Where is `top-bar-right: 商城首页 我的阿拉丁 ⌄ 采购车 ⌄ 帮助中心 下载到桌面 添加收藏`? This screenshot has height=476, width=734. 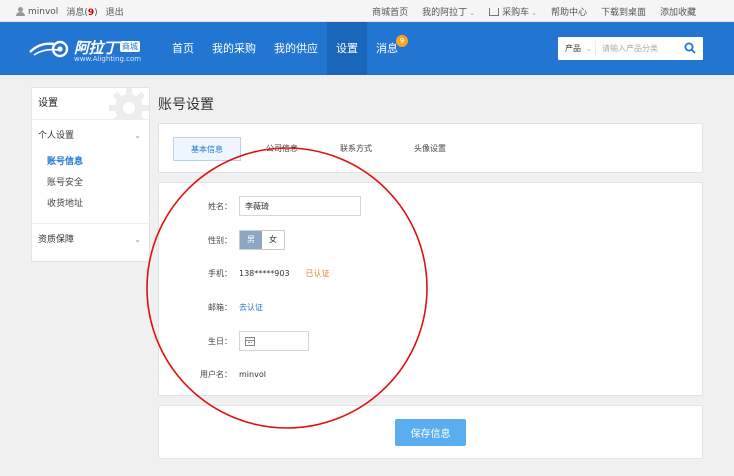 top-bar-right: 商城首页 我的阿拉丁 ⌄ 采购车 ⌄ 帮助中心 下载到桌面 添加收藏 is located at coordinates (534, 11).